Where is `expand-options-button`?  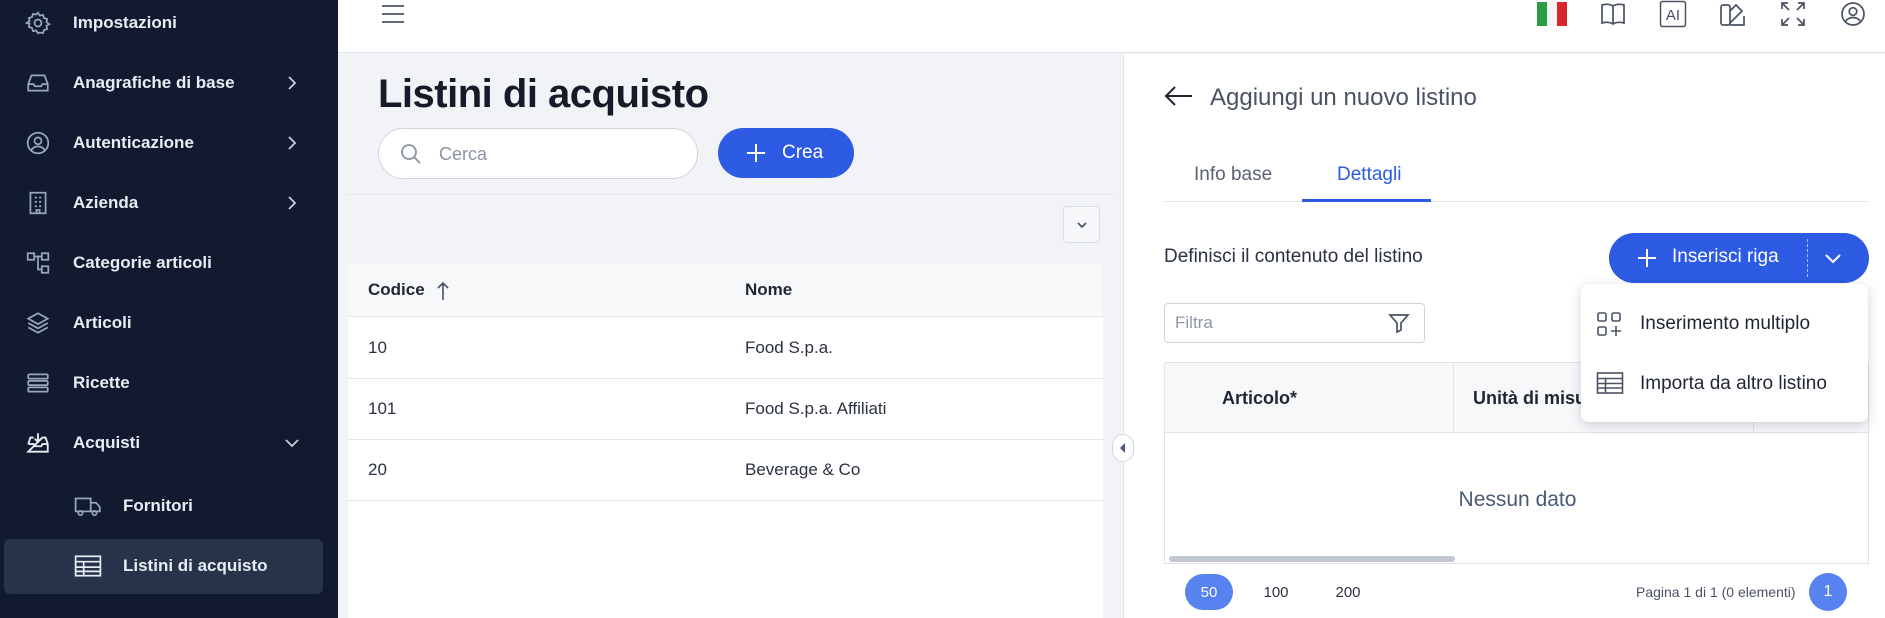
expand-options-button is located at coordinates (1081, 224).